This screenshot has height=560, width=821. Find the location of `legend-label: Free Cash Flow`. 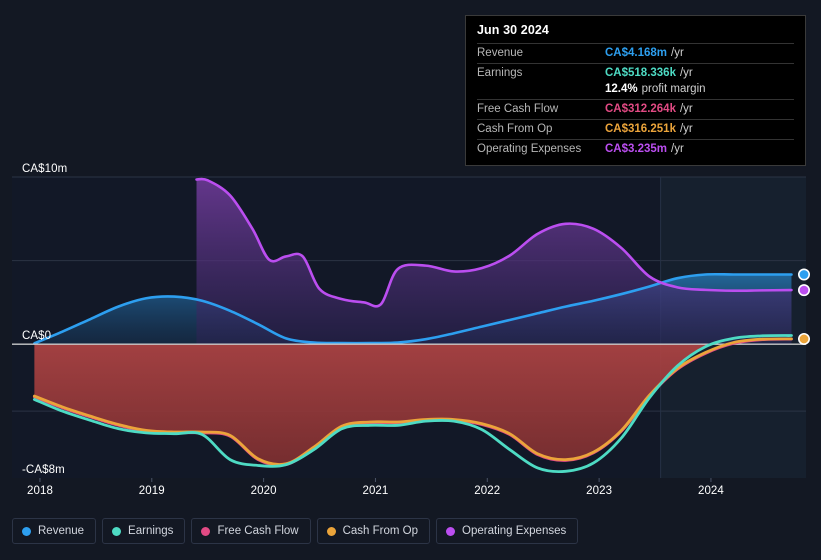

legend-label: Free Cash Flow is located at coordinates (258, 531).